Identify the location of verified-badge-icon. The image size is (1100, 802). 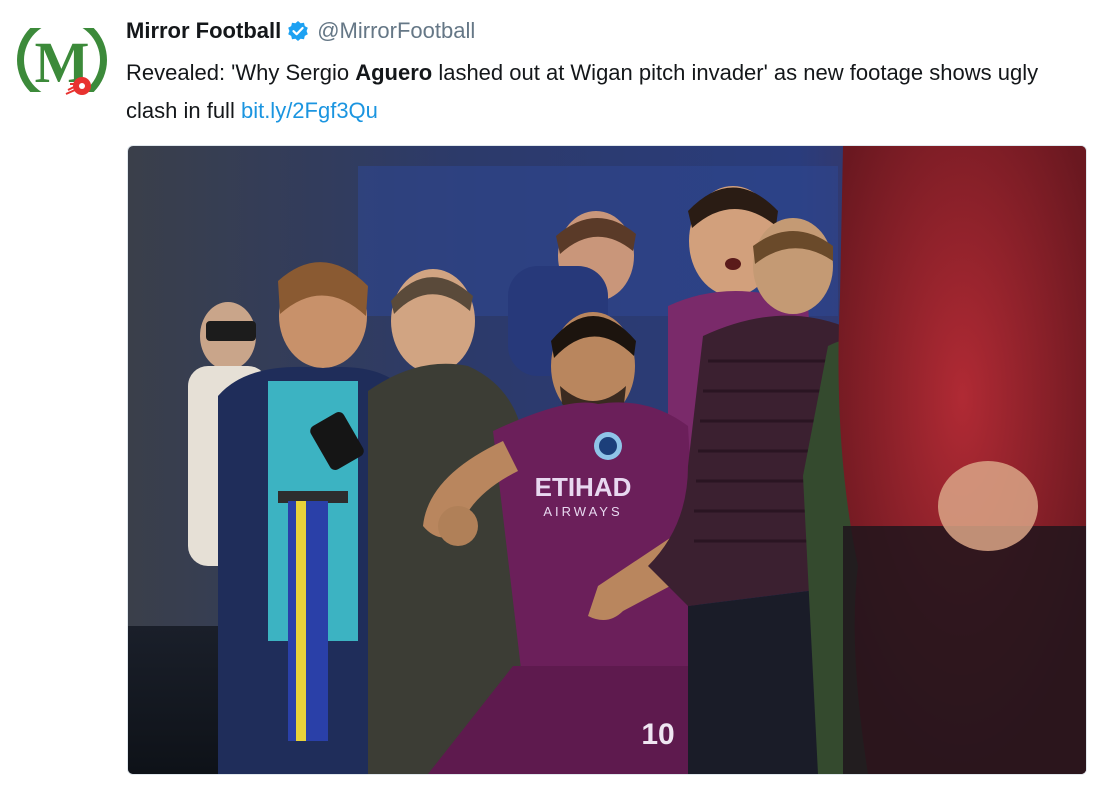
(298, 31).